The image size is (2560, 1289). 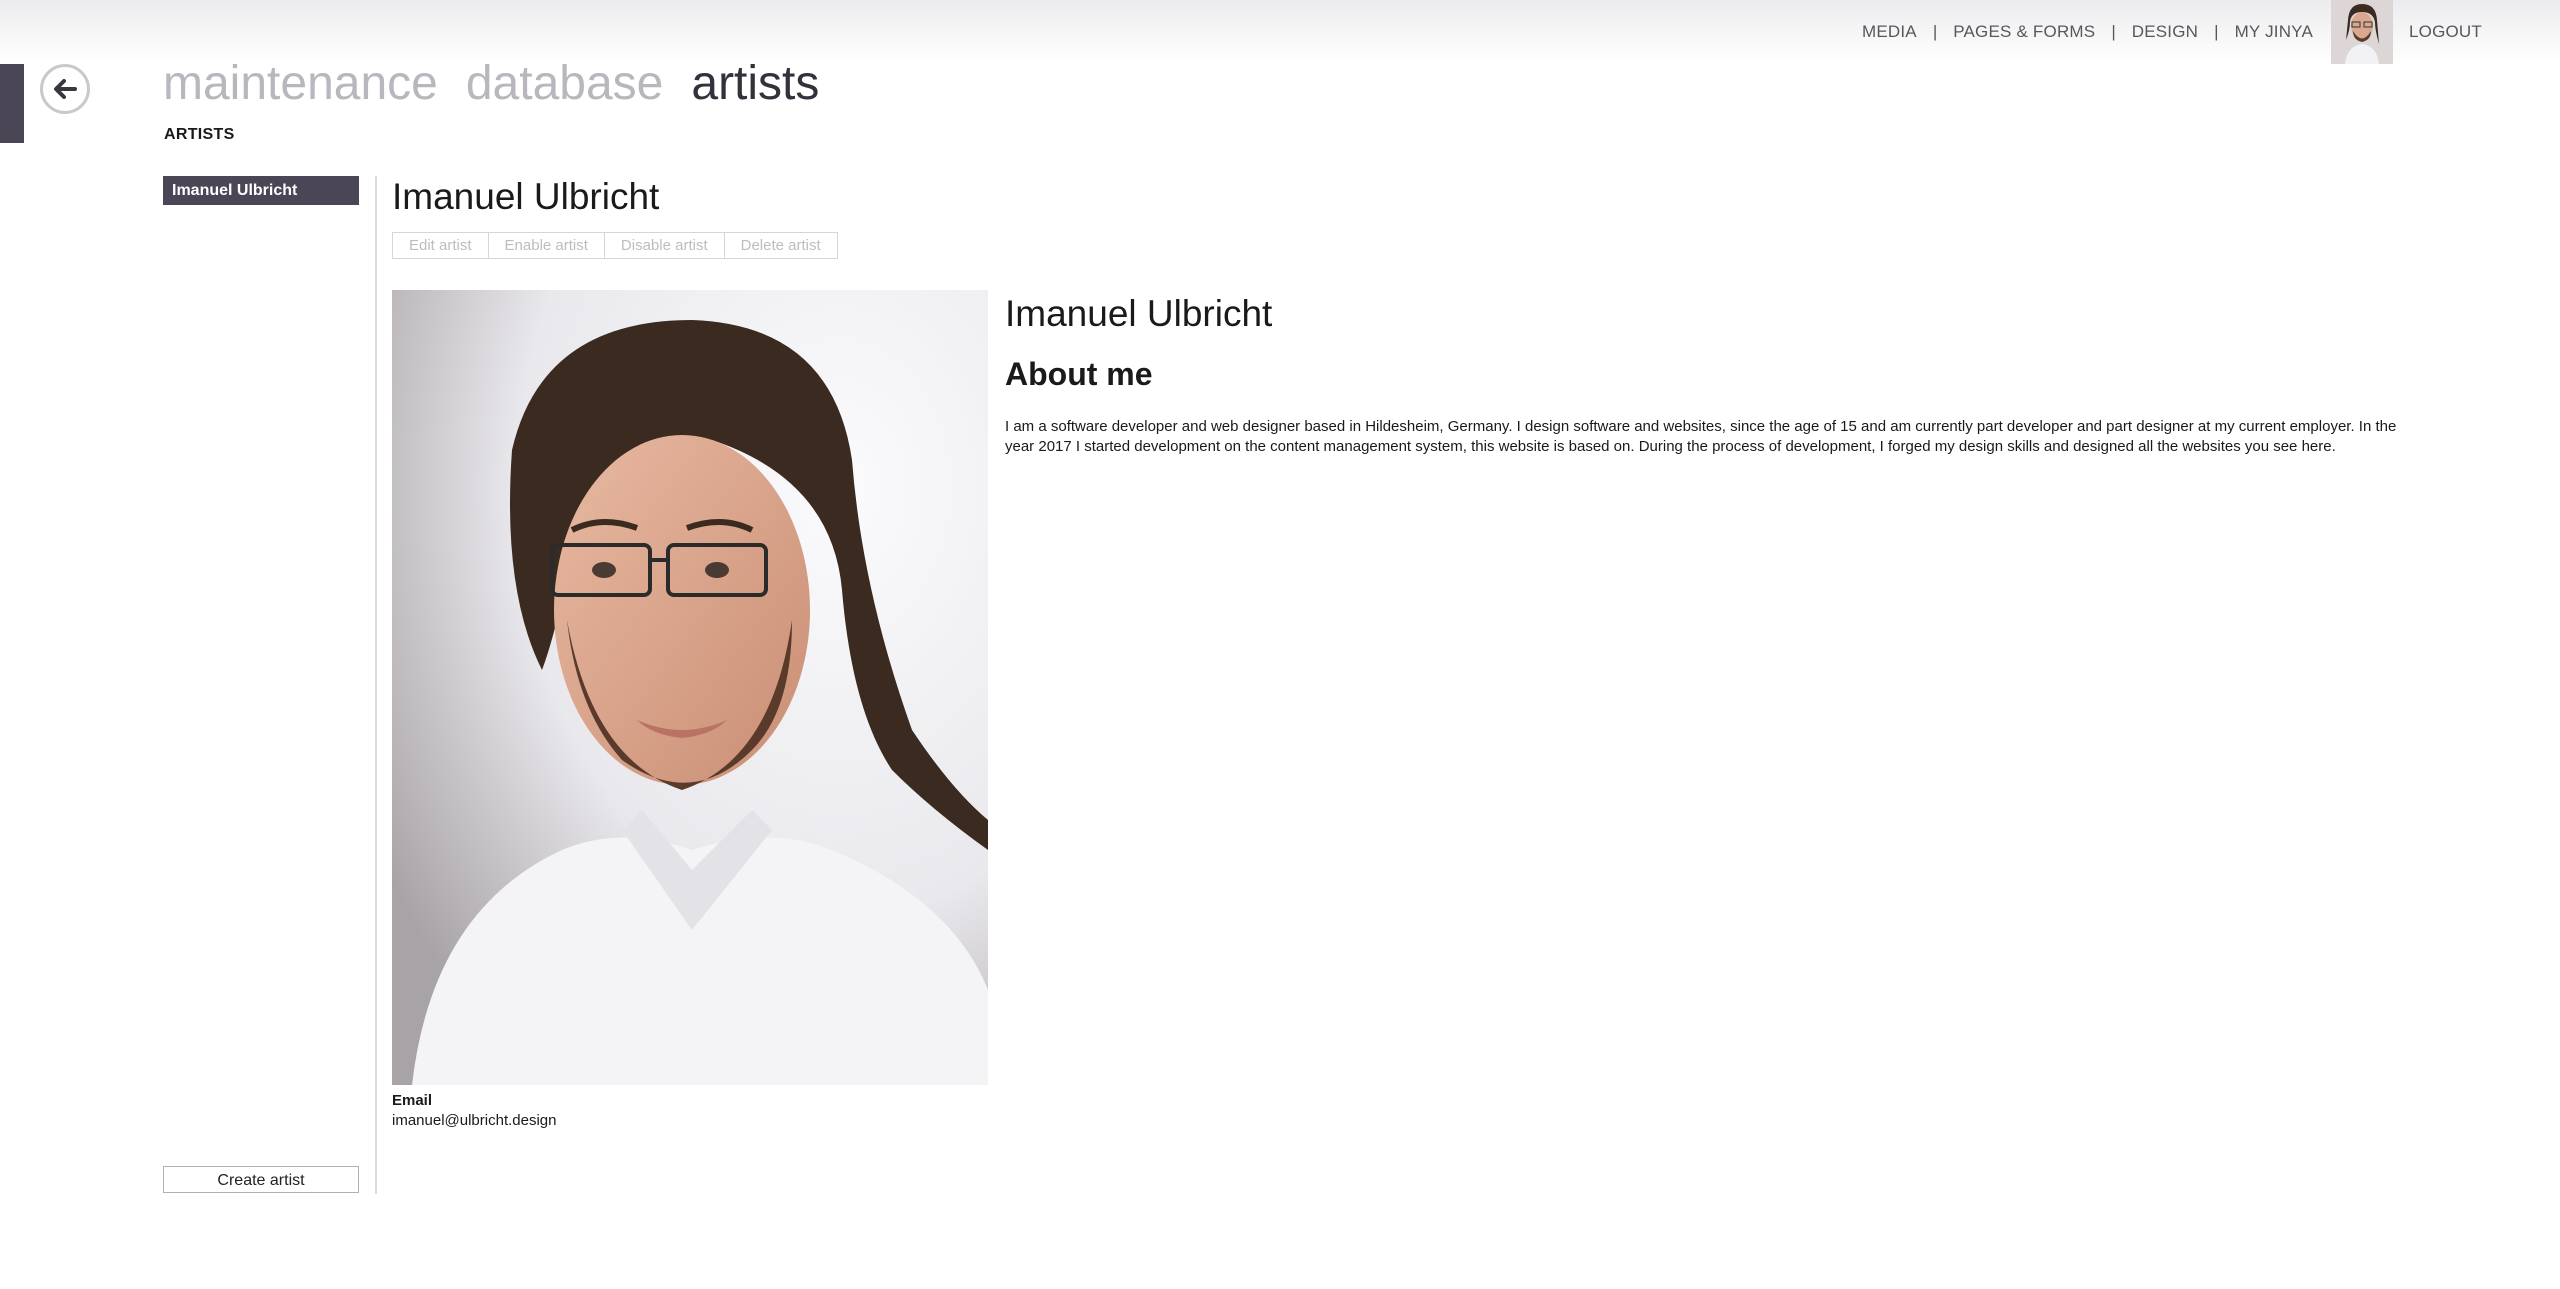 I want to click on about-heading: About me, so click(x=1079, y=374).